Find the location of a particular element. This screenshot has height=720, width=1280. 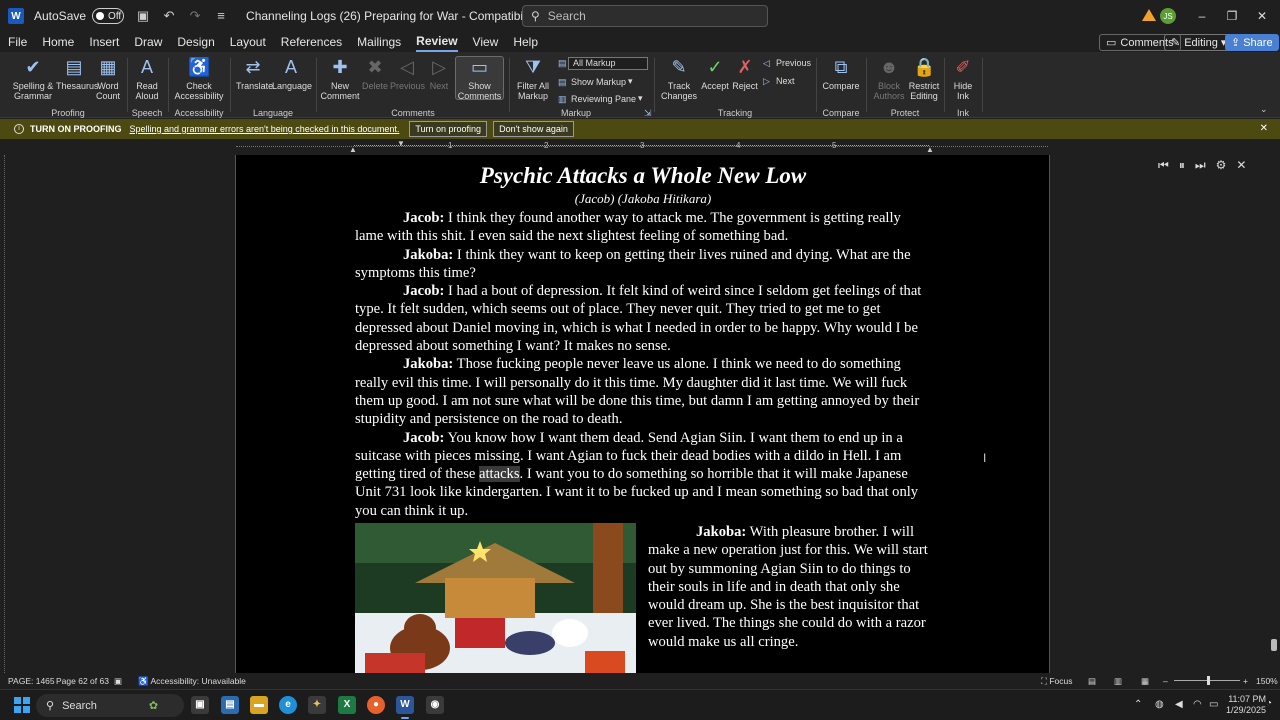

tab-draw: Draw is located at coordinates (148, 42).